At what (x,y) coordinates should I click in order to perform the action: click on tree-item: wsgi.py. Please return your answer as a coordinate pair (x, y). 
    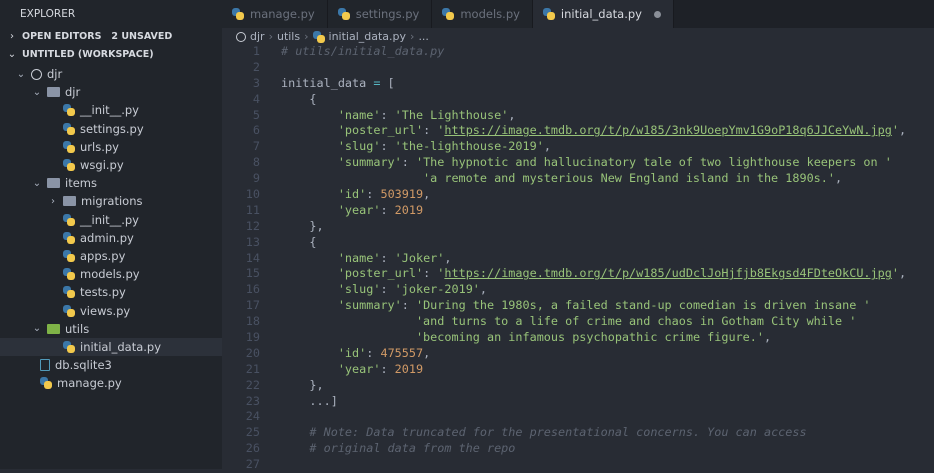
    Looking at the image, I should click on (111, 165).